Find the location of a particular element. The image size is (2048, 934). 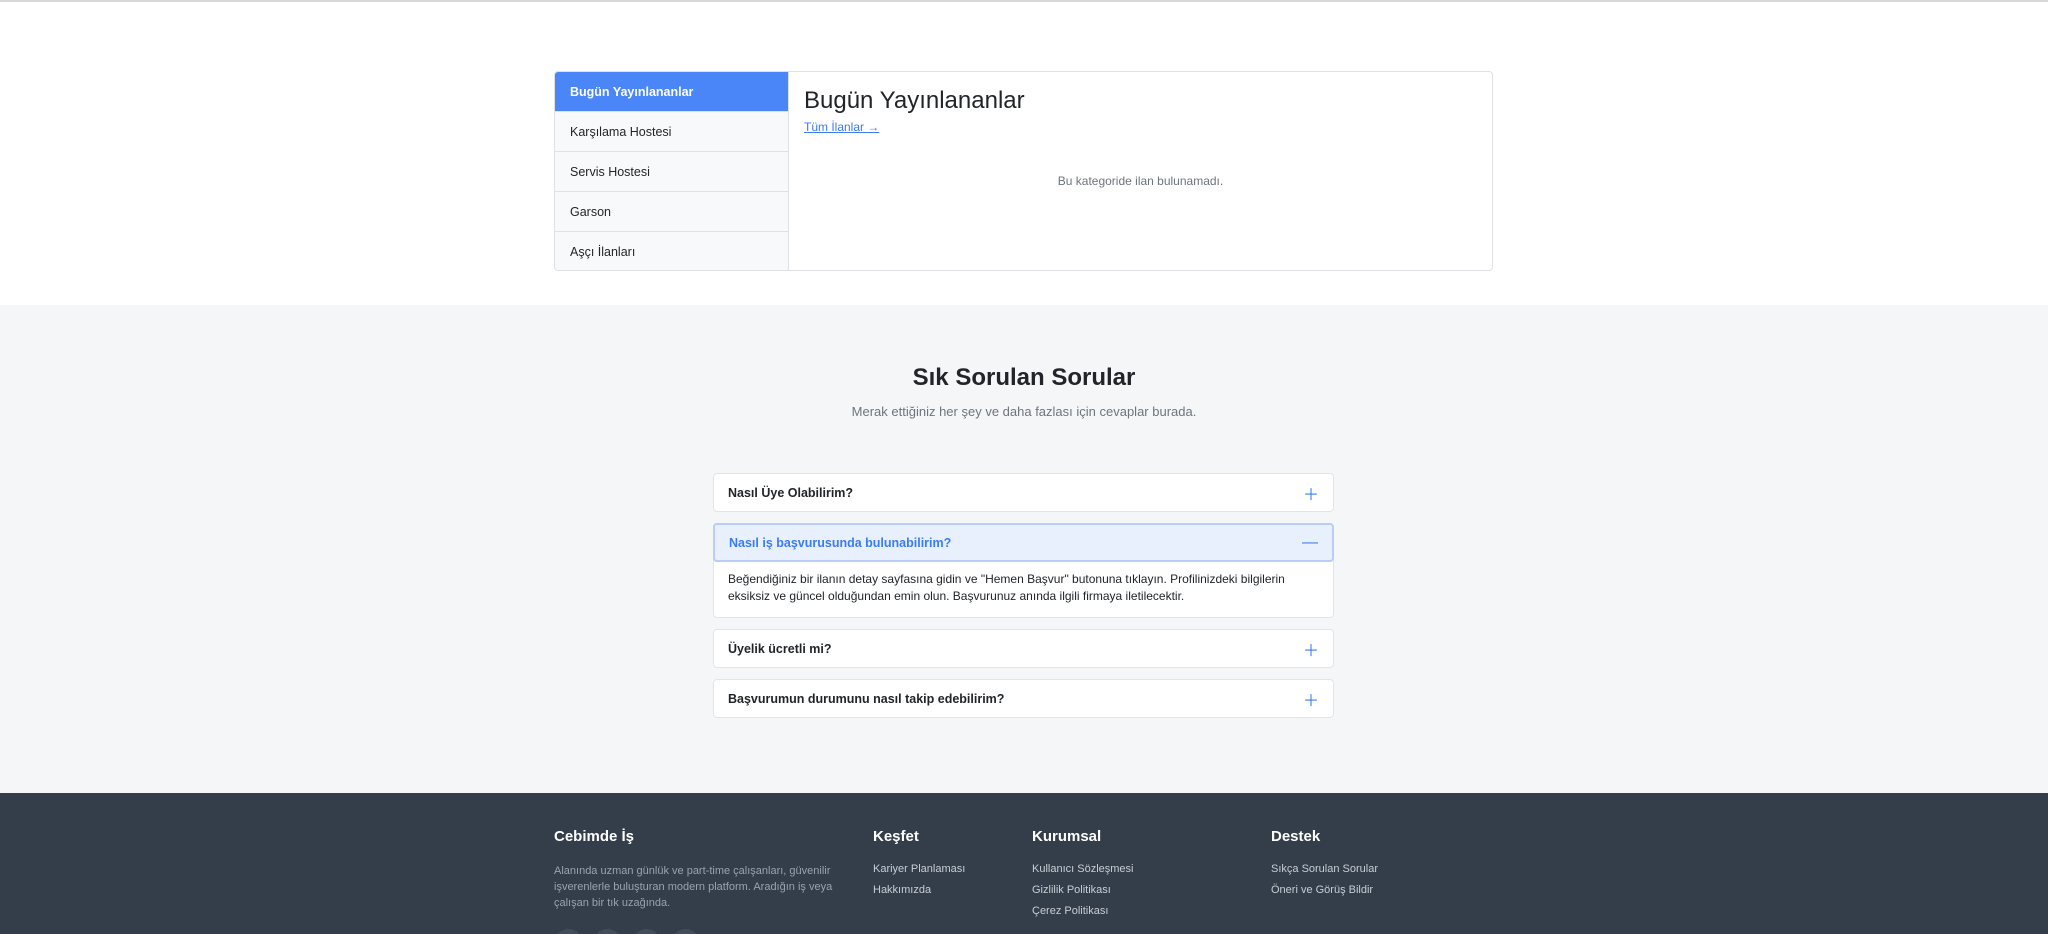

footer-link-gizlilik-politikasi: Gizlilik Politikası is located at coordinates (1083, 890).